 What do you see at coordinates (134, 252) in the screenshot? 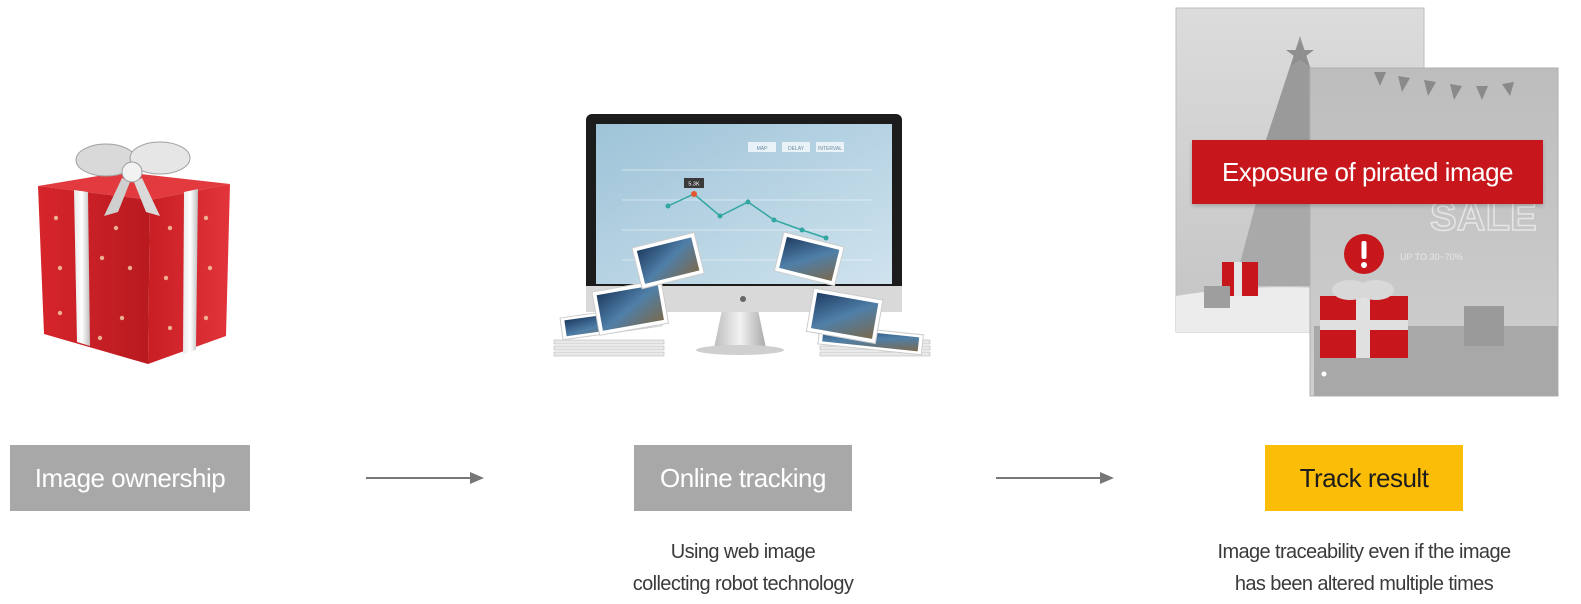
I see `gift-box-illustration` at bounding box center [134, 252].